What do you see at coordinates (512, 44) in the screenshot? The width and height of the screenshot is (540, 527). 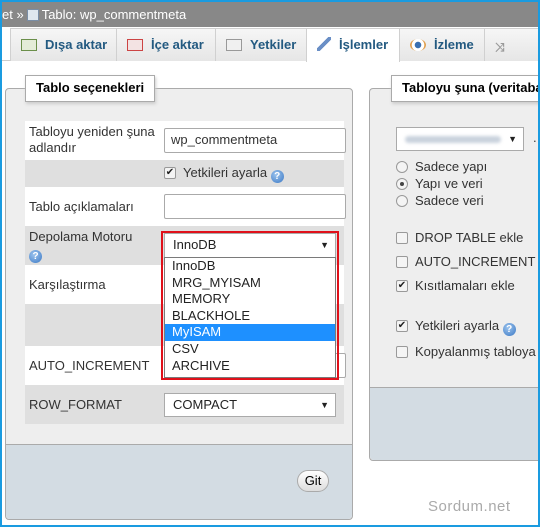 I see `tab-triggers: ⤨` at bounding box center [512, 44].